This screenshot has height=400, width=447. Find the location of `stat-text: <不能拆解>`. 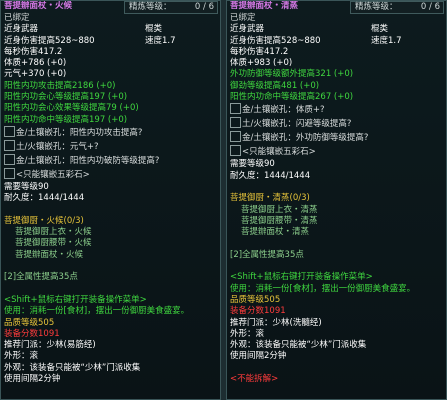

stat-text: <不能拆解> is located at coordinates (254, 379).